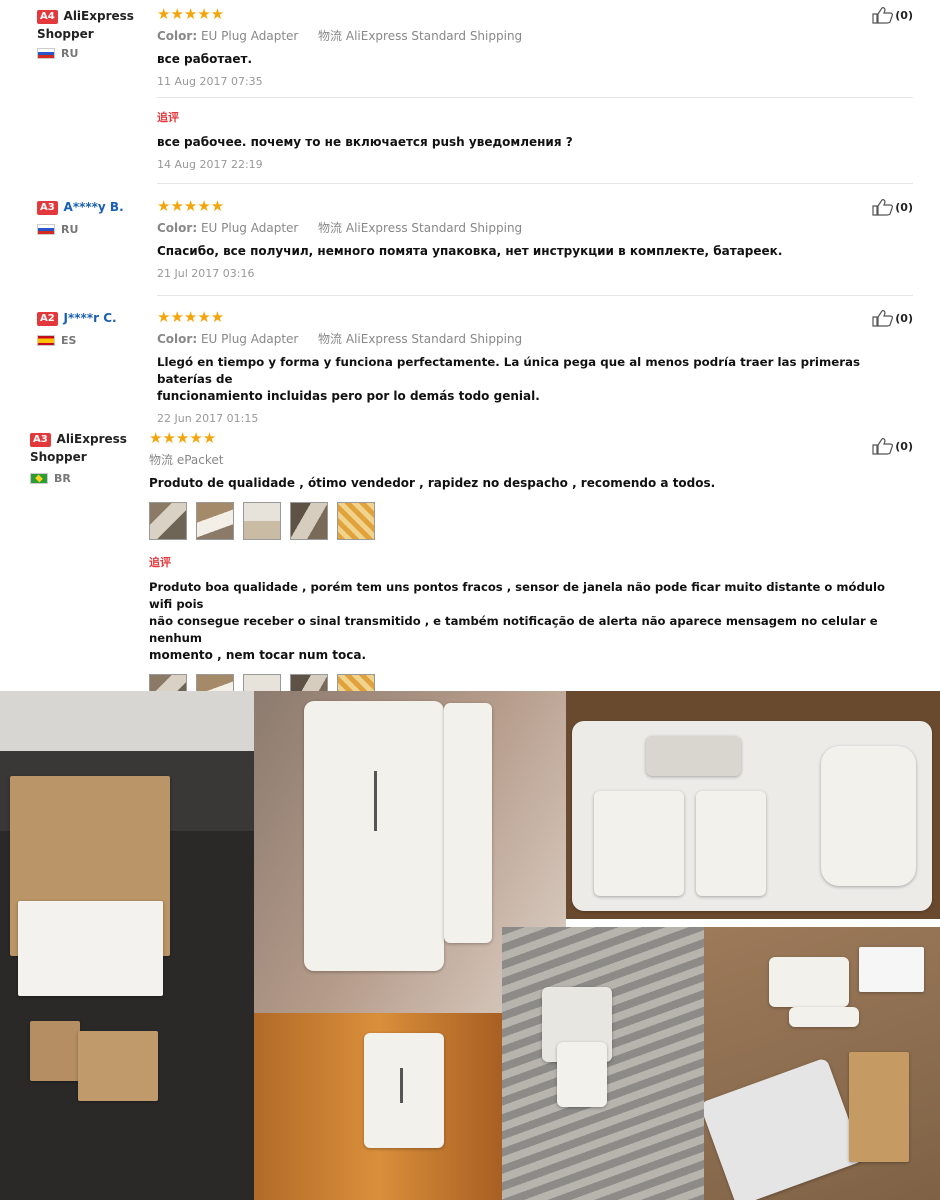  I want to click on spain-flag-icon, so click(46, 340).